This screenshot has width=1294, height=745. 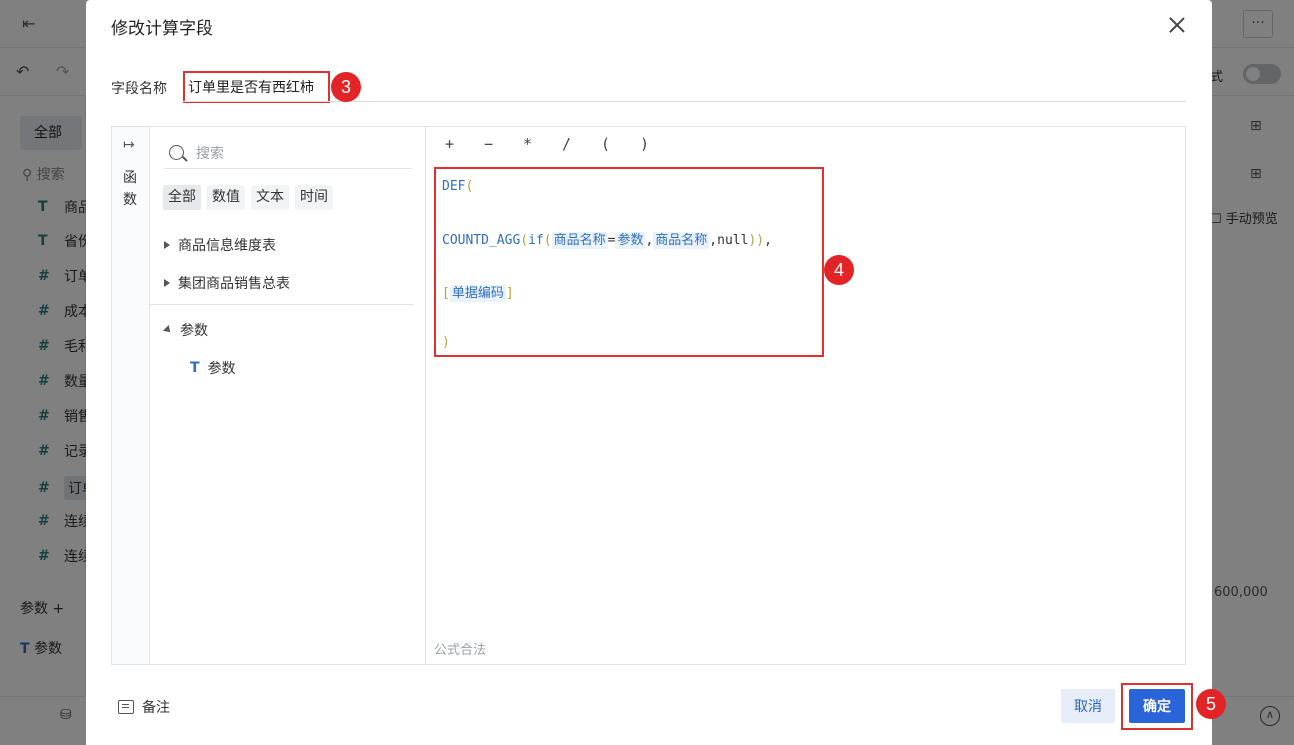 What do you see at coordinates (1262, 74) in the screenshot?
I see `mode-toggle` at bounding box center [1262, 74].